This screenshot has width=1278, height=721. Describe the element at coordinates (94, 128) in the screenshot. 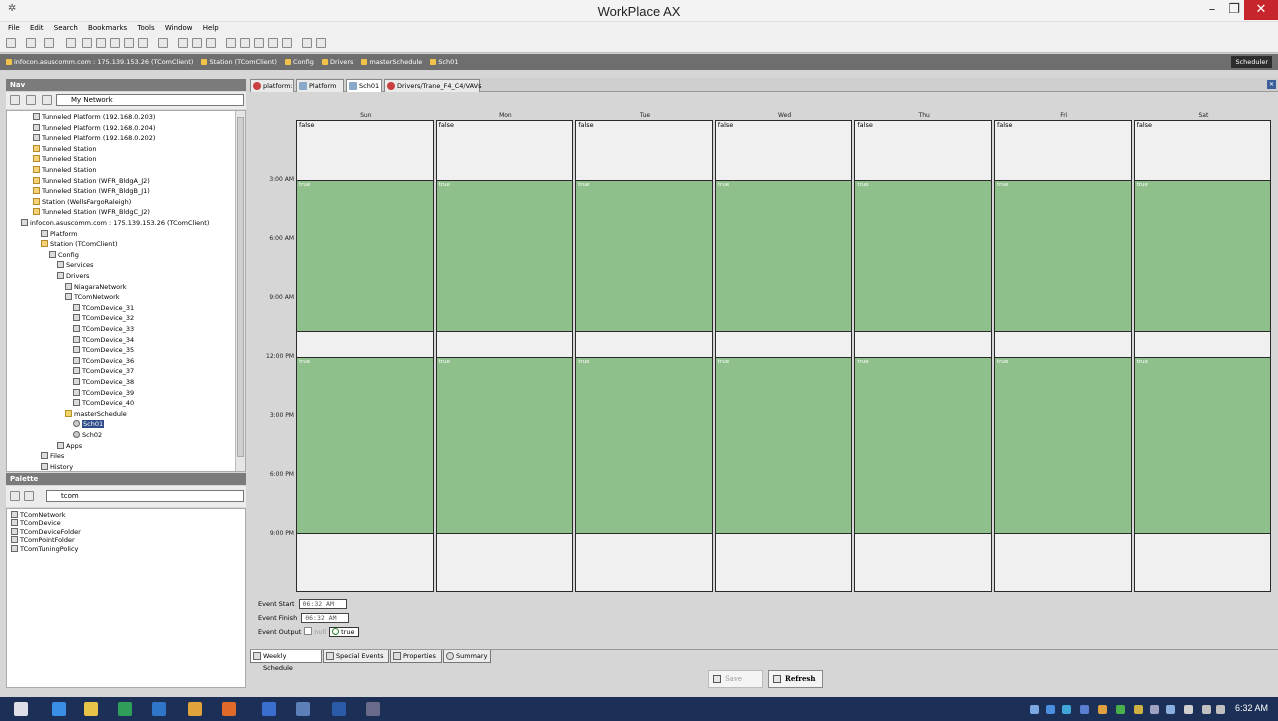

I see `tree-node-tunneled-platform-192-168-0-204: Tunneled Platform (192.168.0.204)` at that location.